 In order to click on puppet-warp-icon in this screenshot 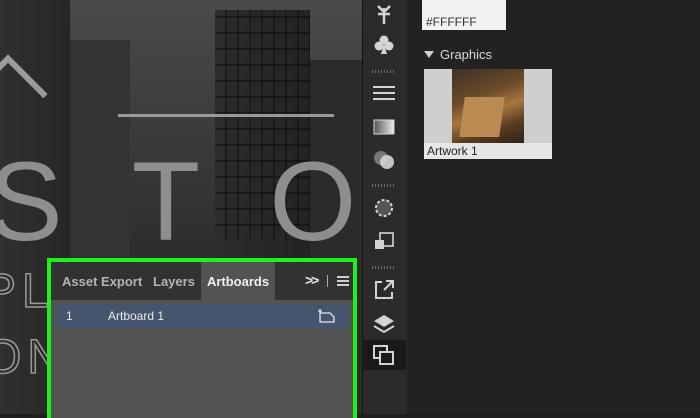, I will do `click(384, 15)`.